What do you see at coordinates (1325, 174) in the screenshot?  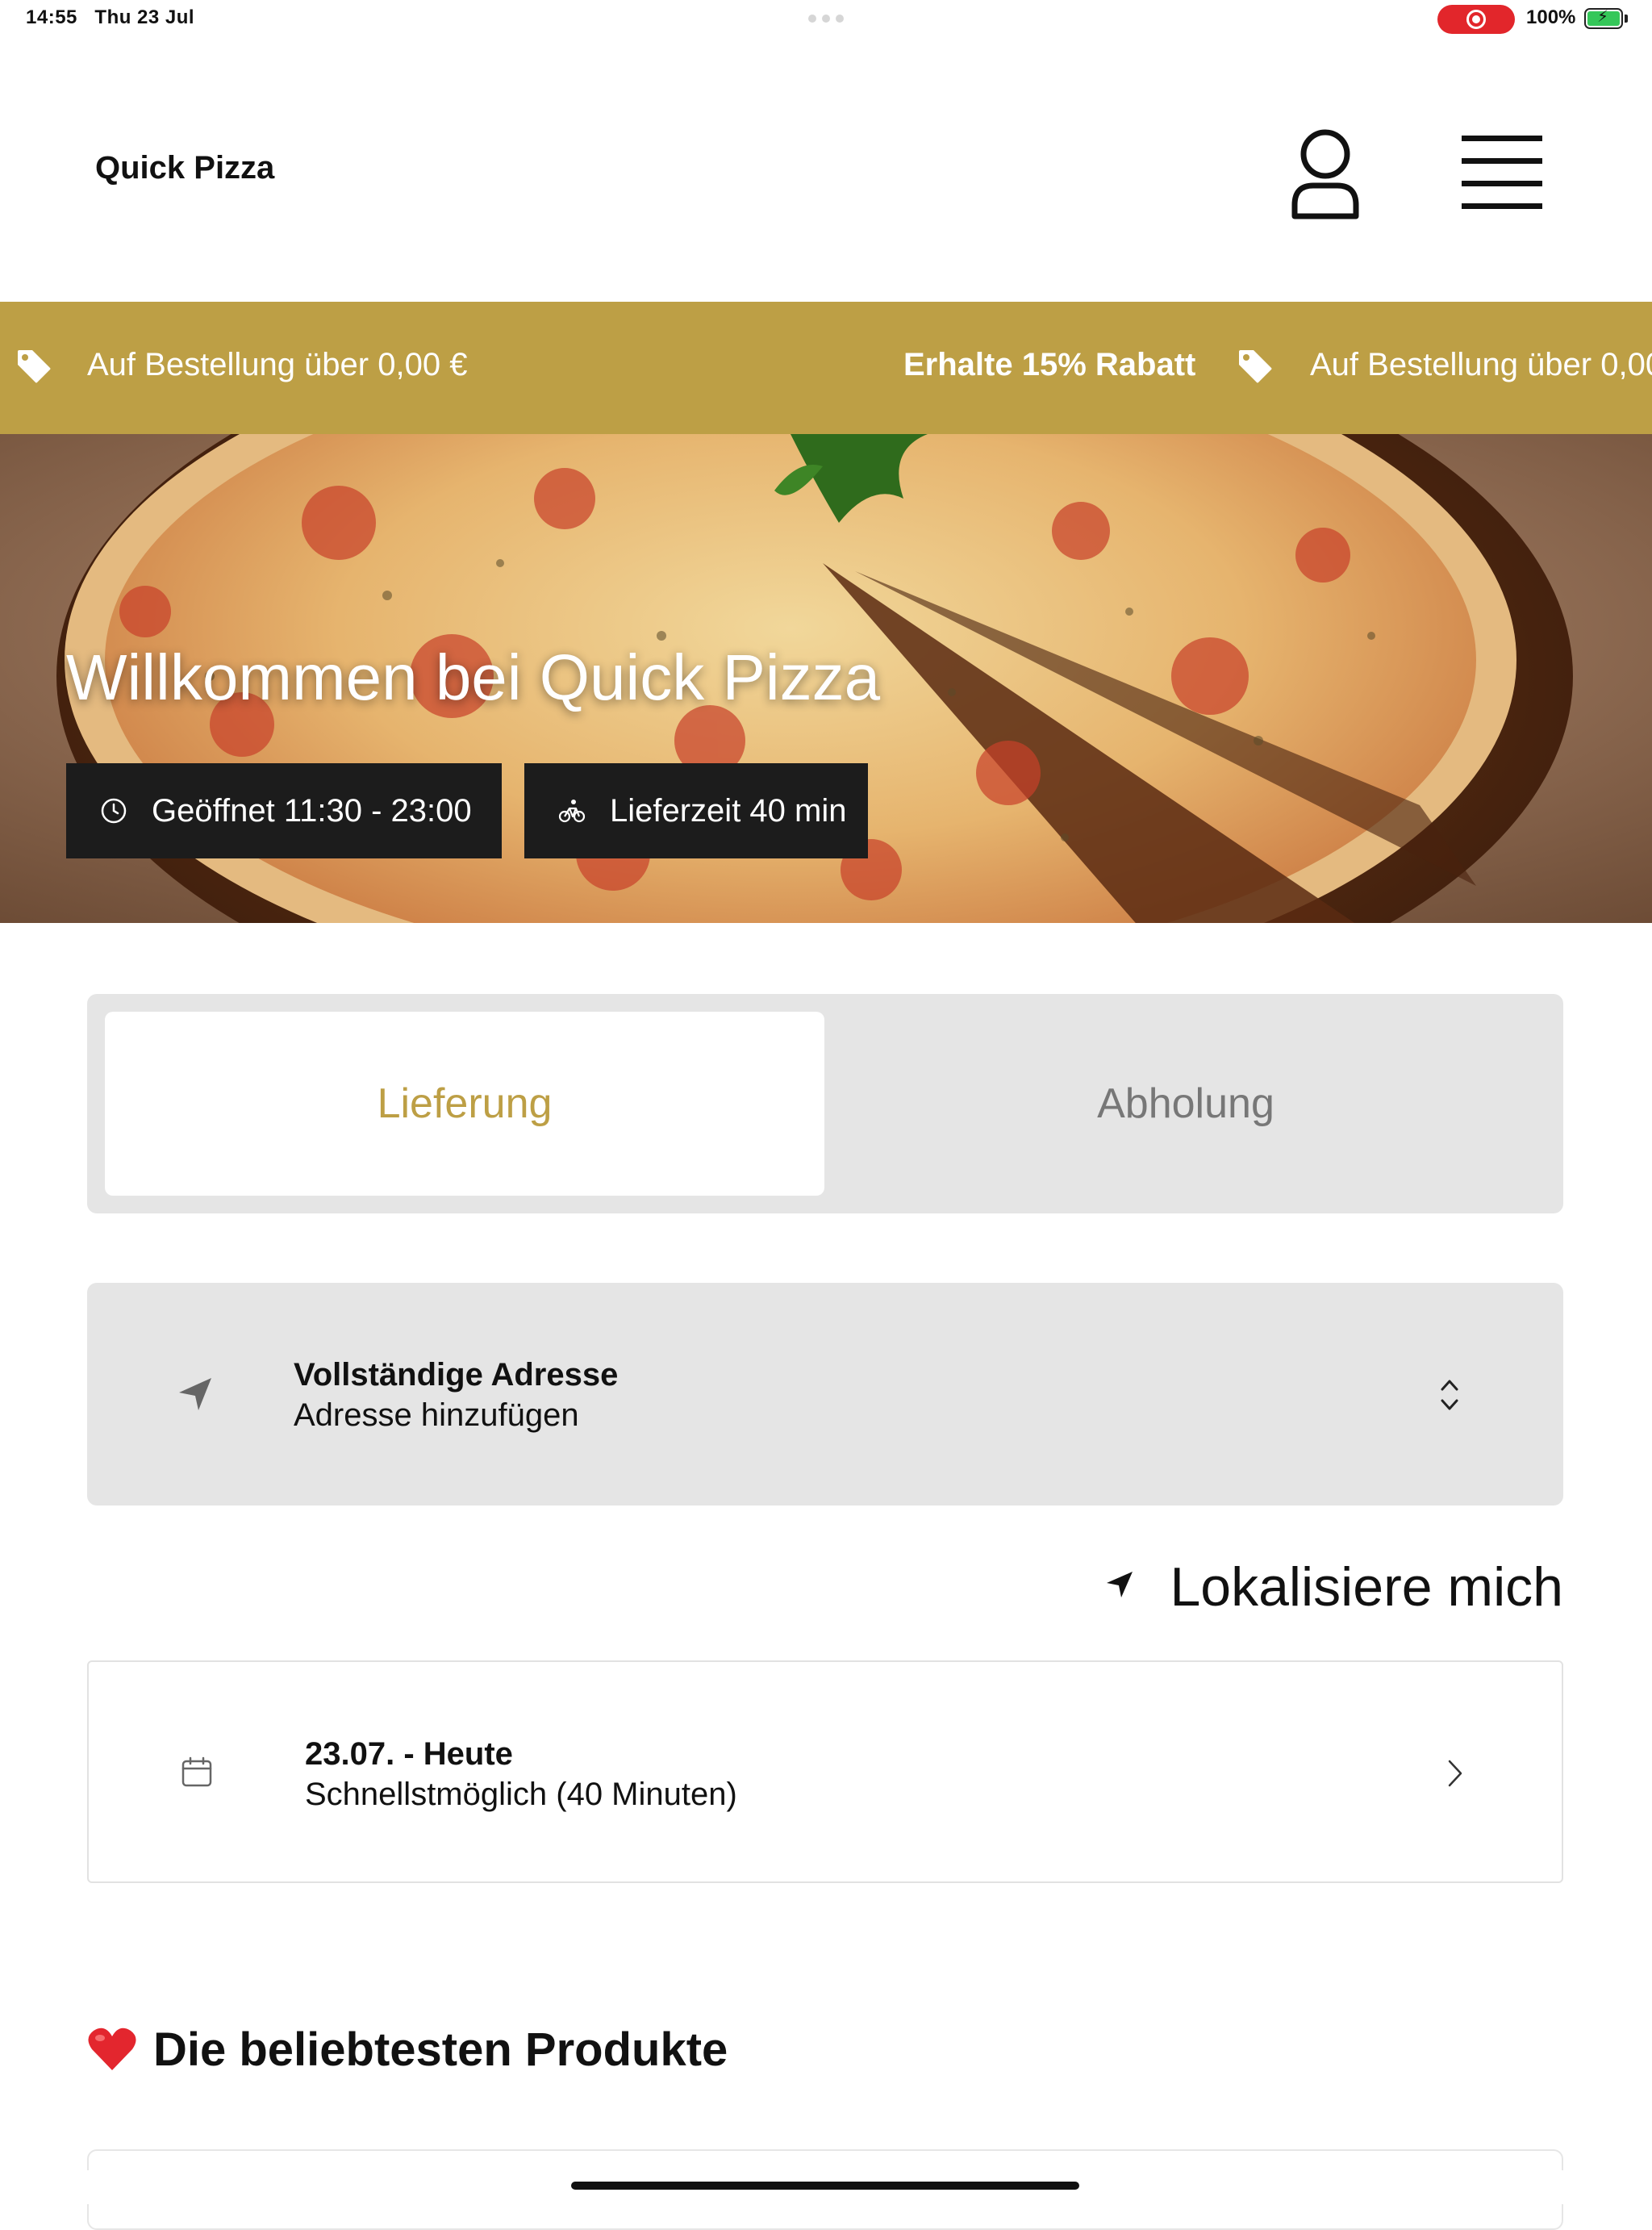 I see `user-icon` at bounding box center [1325, 174].